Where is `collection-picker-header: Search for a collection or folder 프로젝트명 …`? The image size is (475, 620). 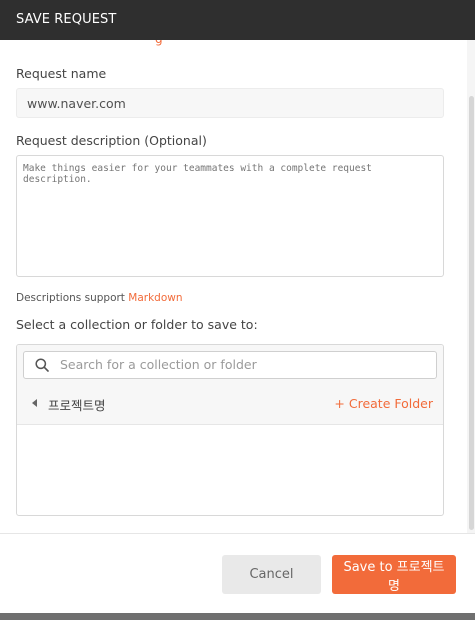
collection-picker-header: Search for a collection or folder 프로젝트명 … is located at coordinates (230, 385).